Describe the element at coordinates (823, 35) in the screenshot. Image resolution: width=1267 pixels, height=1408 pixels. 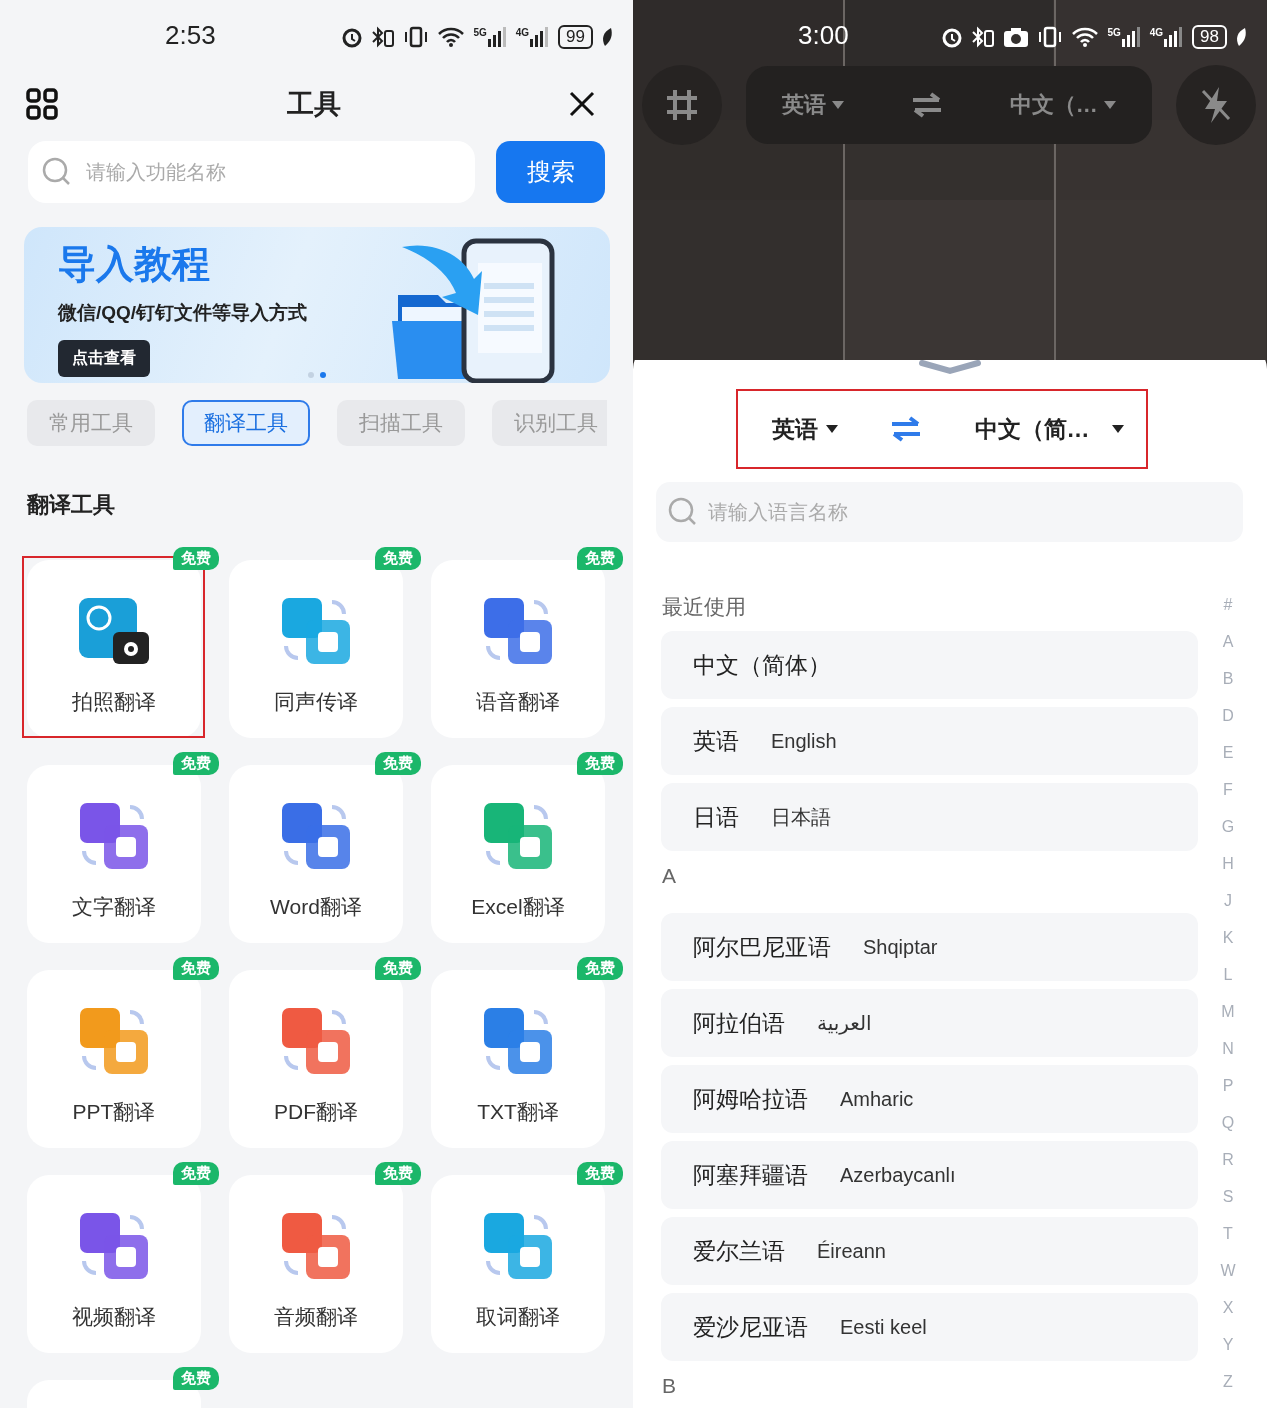
I see `status-time: 3:00` at that location.